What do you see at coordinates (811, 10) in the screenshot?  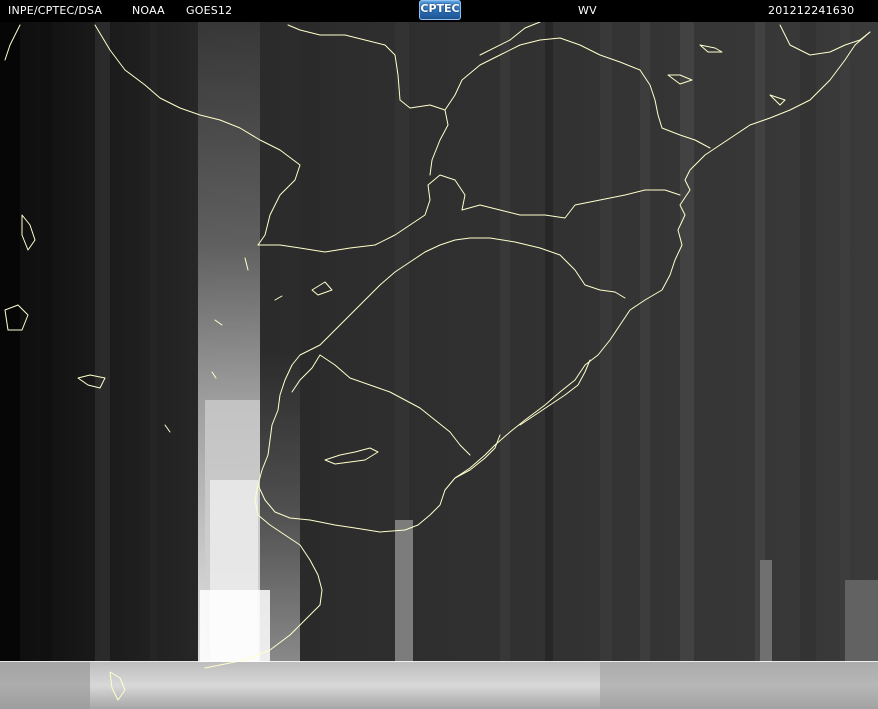 I see `datetime-label: 201212241630` at bounding box center [811, 10].